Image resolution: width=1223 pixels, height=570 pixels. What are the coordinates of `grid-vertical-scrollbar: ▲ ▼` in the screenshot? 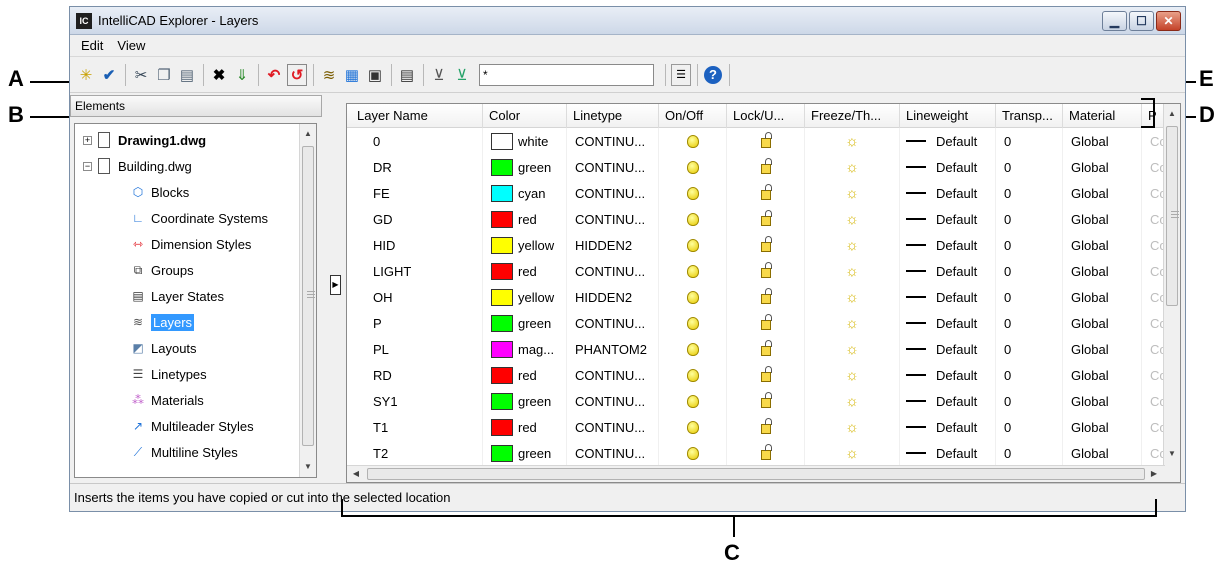 It's located at (1171, 293).